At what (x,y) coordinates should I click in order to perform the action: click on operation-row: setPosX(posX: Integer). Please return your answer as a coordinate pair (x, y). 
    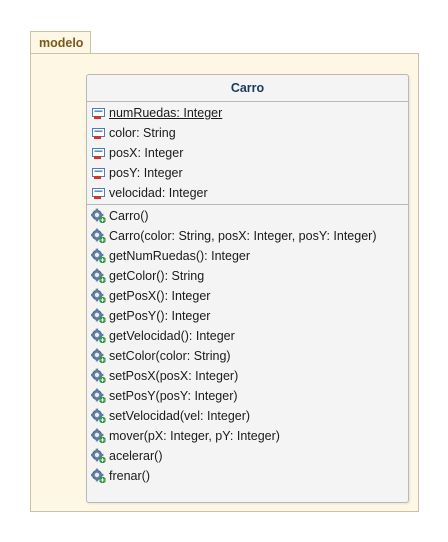
    Looking at the image, I should click on (164, 376).